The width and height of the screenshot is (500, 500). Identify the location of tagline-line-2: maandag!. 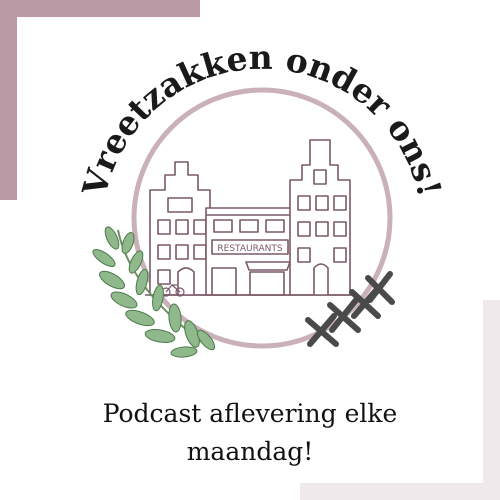
(250, 451).